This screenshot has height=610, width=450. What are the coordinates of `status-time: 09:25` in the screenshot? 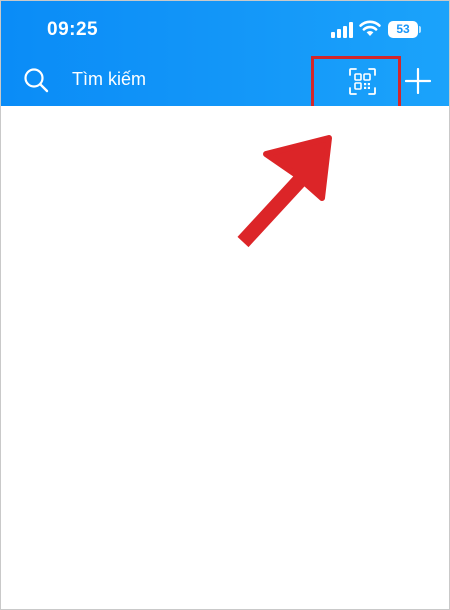 It's located at (73, 29).